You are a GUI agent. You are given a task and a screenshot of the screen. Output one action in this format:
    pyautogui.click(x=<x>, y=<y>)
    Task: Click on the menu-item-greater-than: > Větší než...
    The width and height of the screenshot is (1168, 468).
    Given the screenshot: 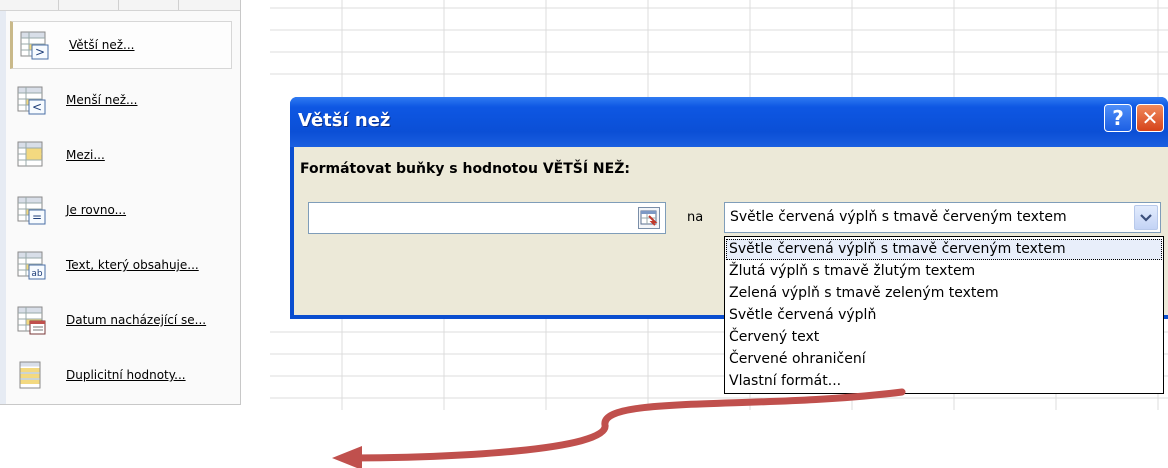 What is the action you would take?
    pyautogui.click(x=121, y=45)
    